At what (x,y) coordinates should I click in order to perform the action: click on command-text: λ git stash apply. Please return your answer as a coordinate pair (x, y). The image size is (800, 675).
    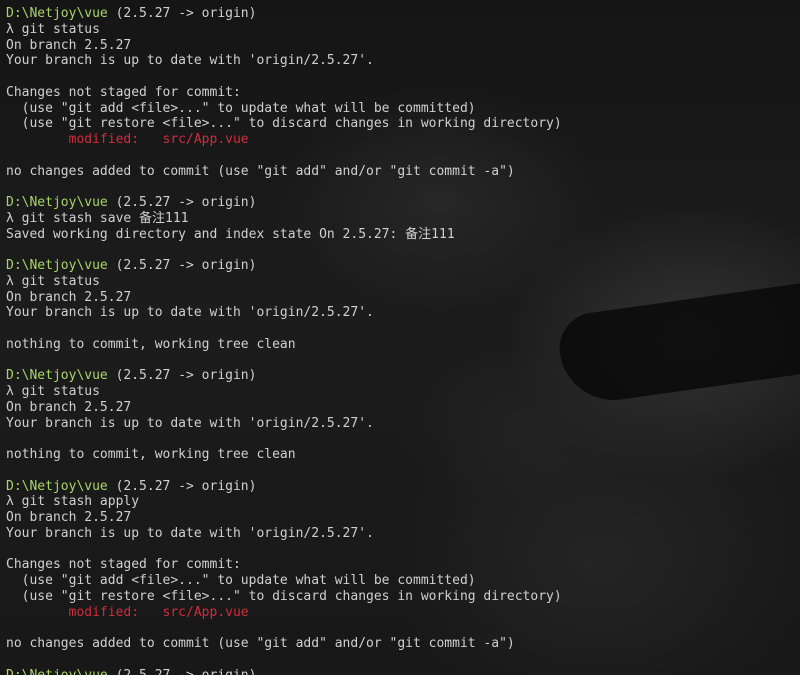
    Looking at the image, I should click on (73, 502).